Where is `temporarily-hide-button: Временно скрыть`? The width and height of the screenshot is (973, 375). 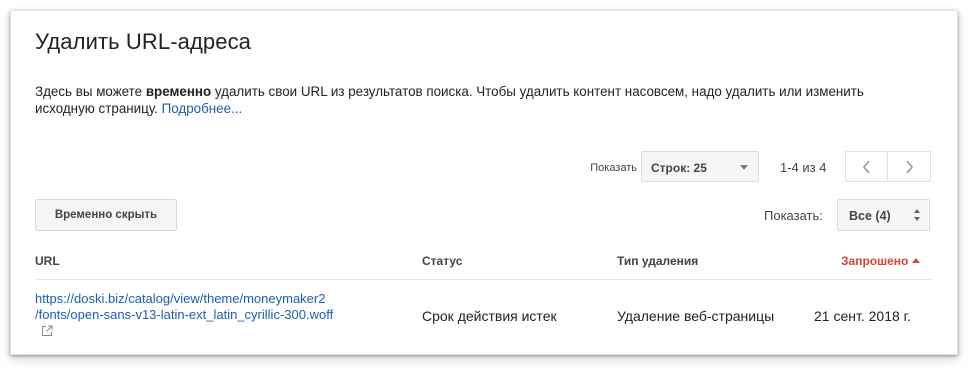 temporarily-hide-button: Временно скрыть is located at coordinates (106, 215).